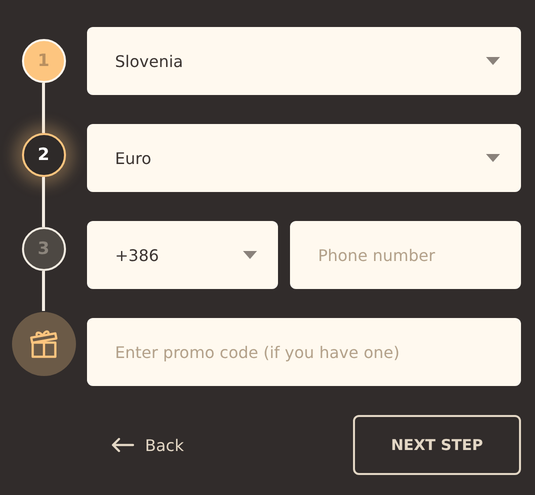  What do you see at coordinates (182, 255) in the screenshot?
I see `phone-code-select: +386` at bounding box center [182, 255].